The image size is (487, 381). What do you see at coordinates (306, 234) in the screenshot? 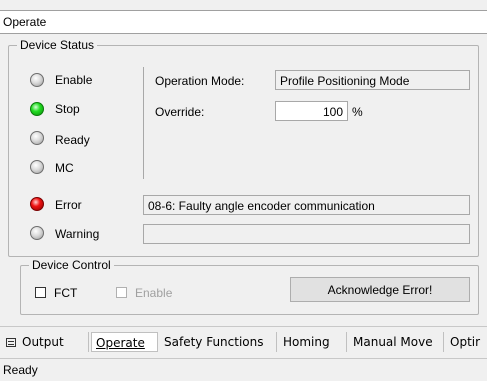
I see `warning-message-field` at bounding box center [306, 234].